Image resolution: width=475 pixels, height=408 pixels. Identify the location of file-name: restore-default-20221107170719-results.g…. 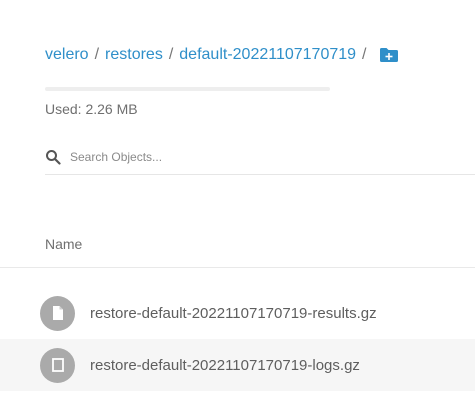
(233, 313).